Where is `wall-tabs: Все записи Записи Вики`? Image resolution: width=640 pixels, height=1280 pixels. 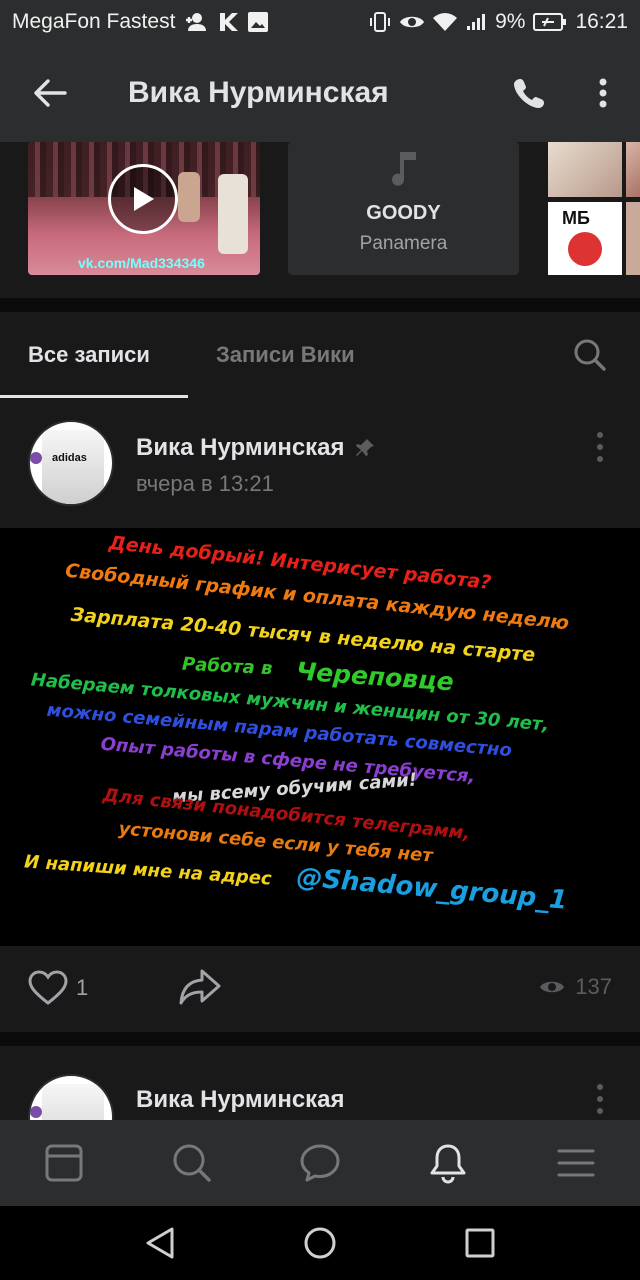 wall-tabs: Все записи Записи Вики is located at coordinates (320, 355).